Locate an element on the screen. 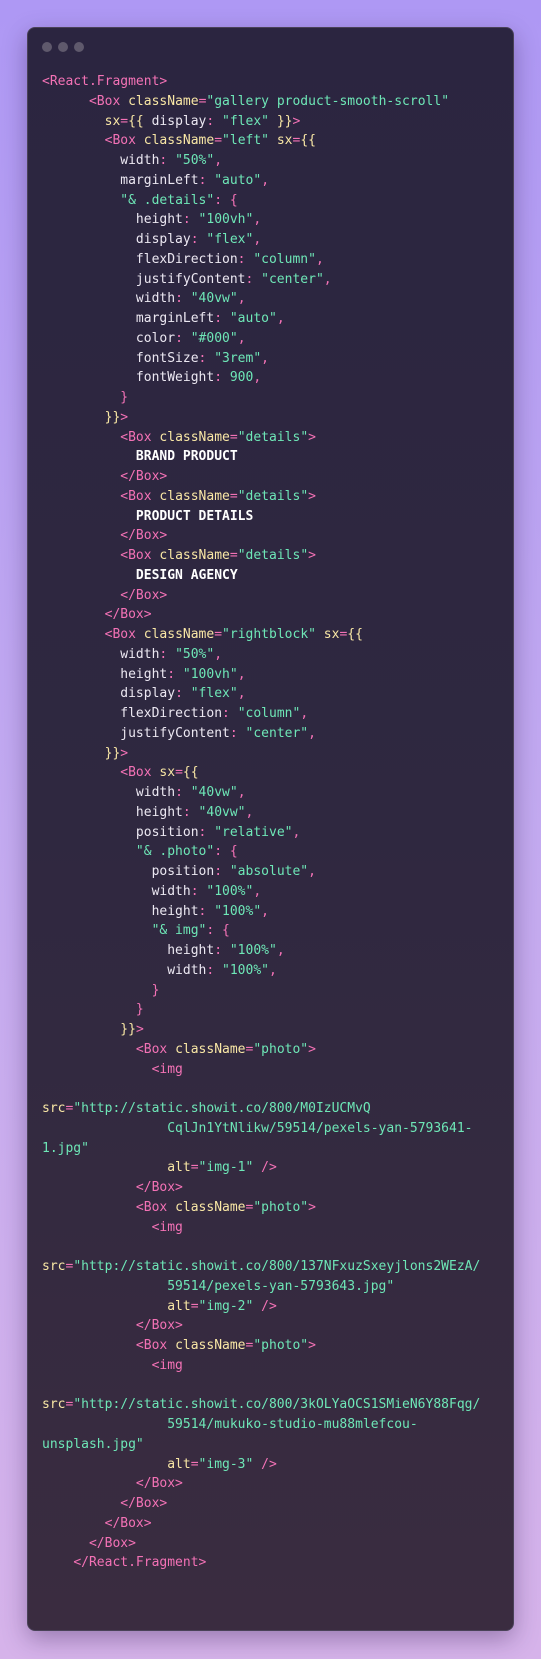 The height and width of the screenshot is (1659, 541). code-token: "100vh" is located at coordinates (210, 674).